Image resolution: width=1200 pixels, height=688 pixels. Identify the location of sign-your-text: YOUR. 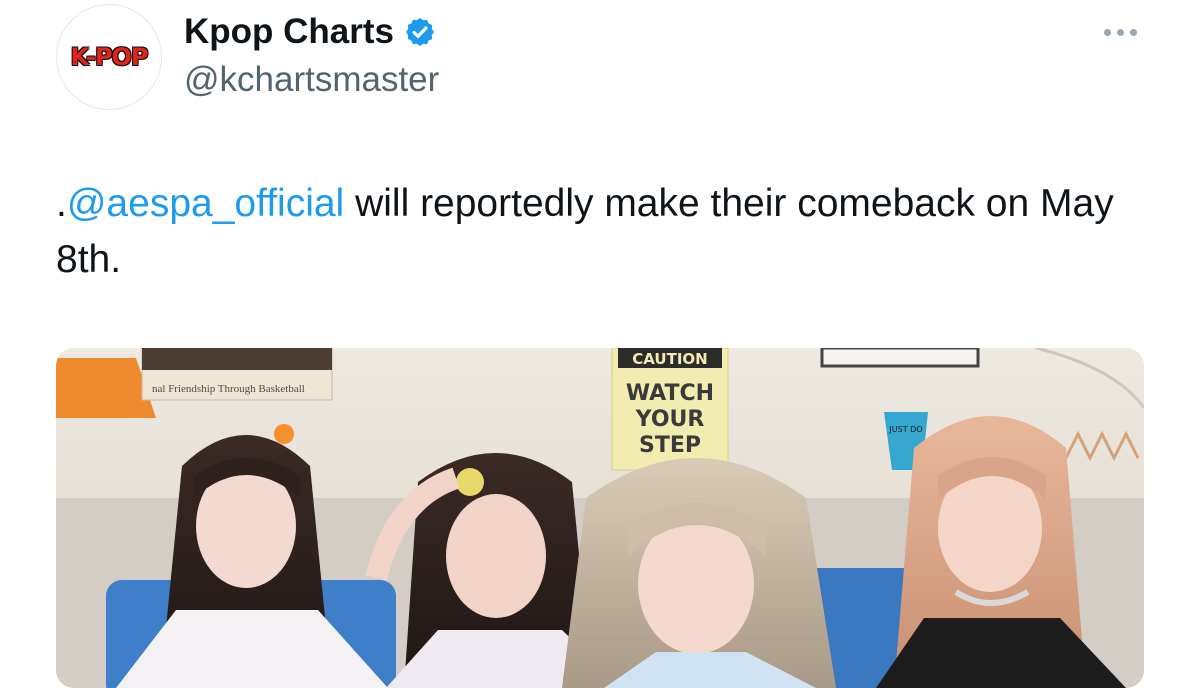
(670, 419).